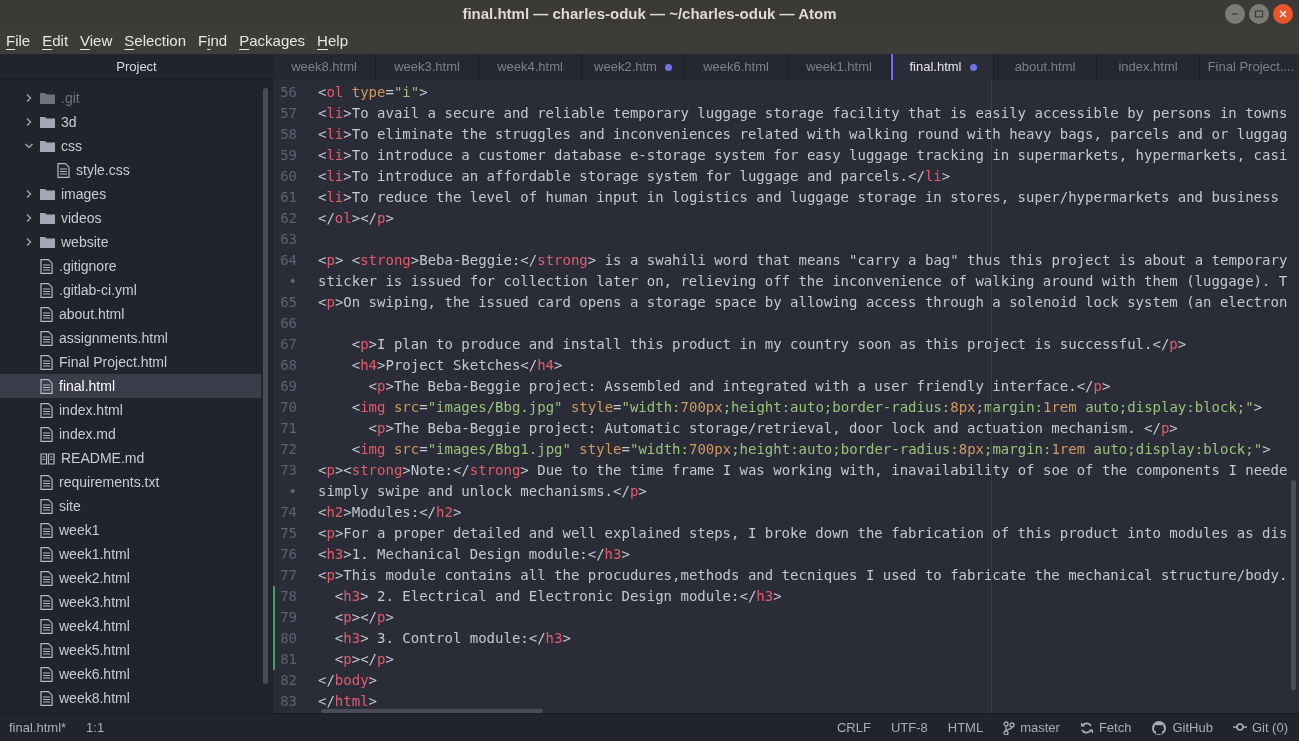 The image size is (1299, 741). What do you see at coordinates (130, 410) in the screenshot?
I see `tree-item: index.html` at bounding box center [130, 410].